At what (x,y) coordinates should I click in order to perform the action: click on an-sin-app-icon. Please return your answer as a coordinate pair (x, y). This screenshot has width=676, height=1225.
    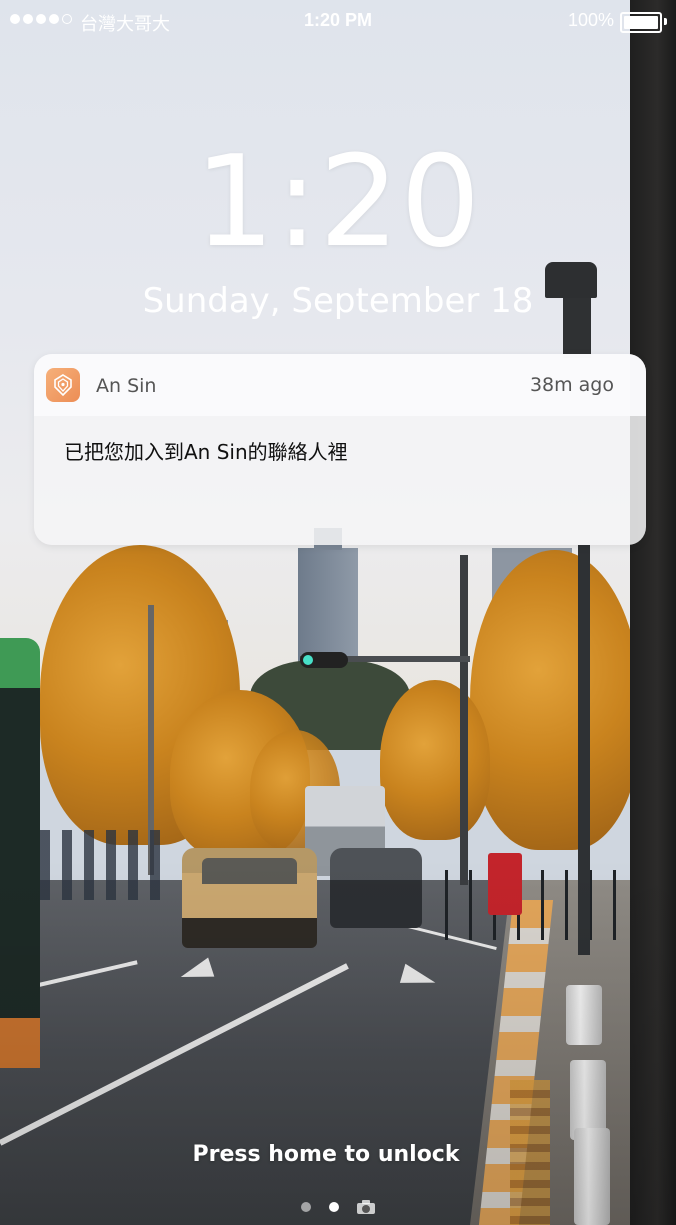
    Looking at the image, I should click on (63, 385).